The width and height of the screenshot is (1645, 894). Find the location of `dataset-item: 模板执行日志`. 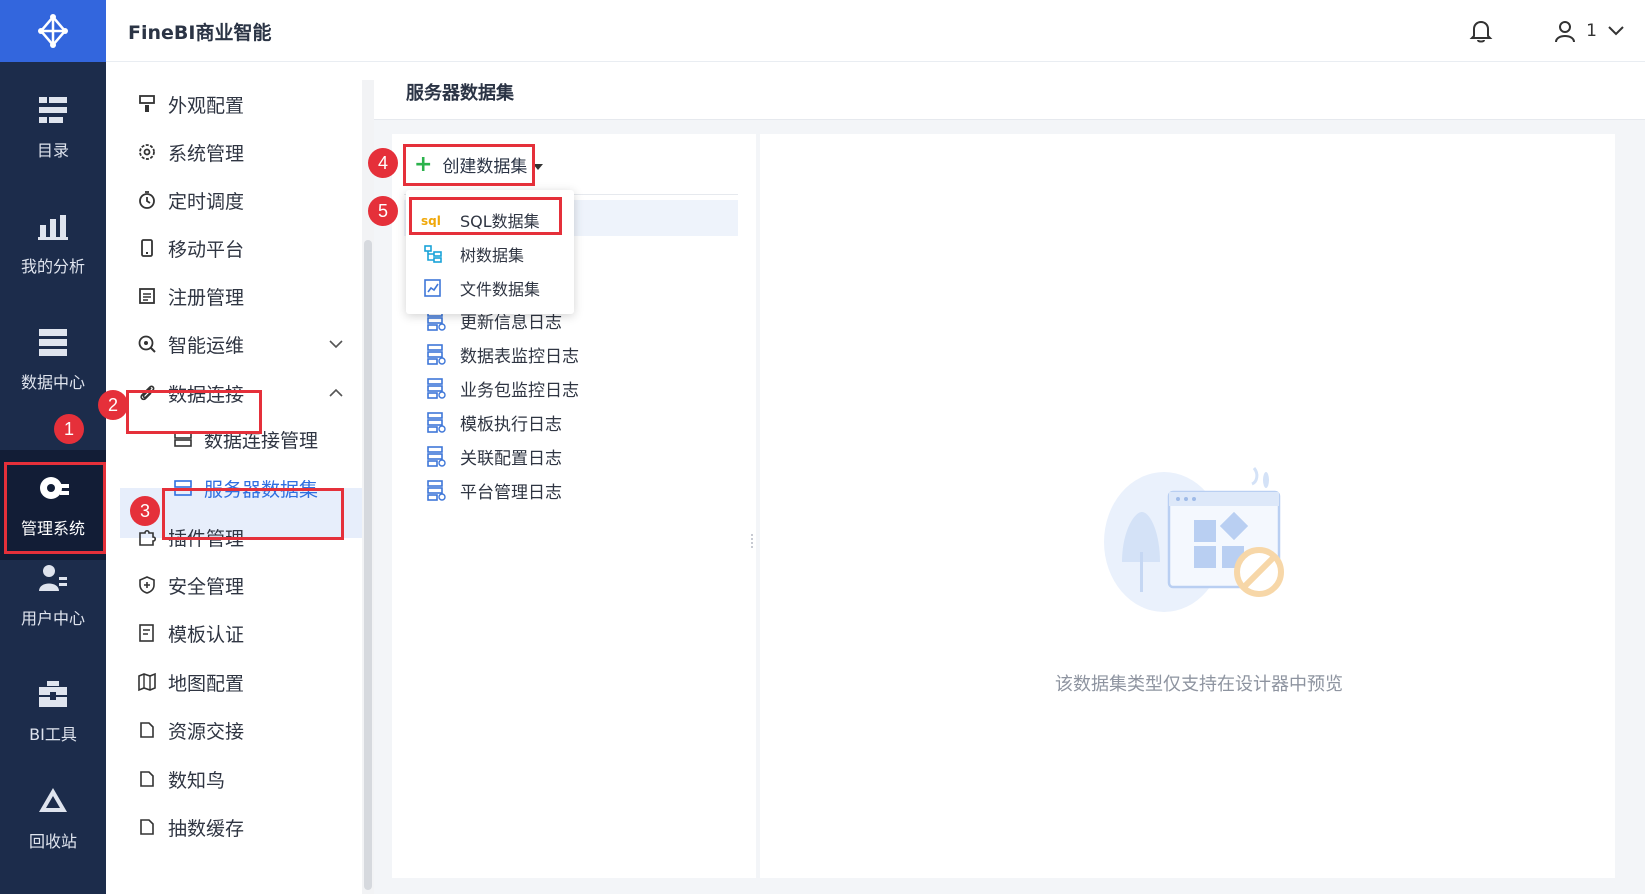

dataset-item: 模板执行日志 is located at coordinates (494, 422).